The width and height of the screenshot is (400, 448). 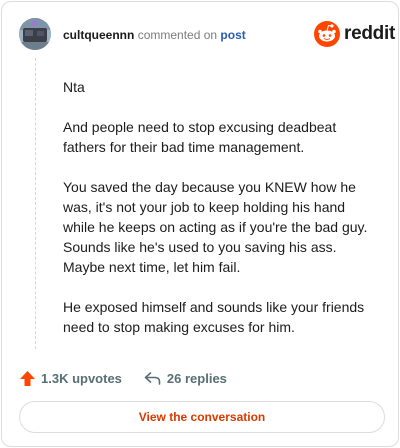 I want to click on reply-count: 26 replies, so click(x=185, y=378).